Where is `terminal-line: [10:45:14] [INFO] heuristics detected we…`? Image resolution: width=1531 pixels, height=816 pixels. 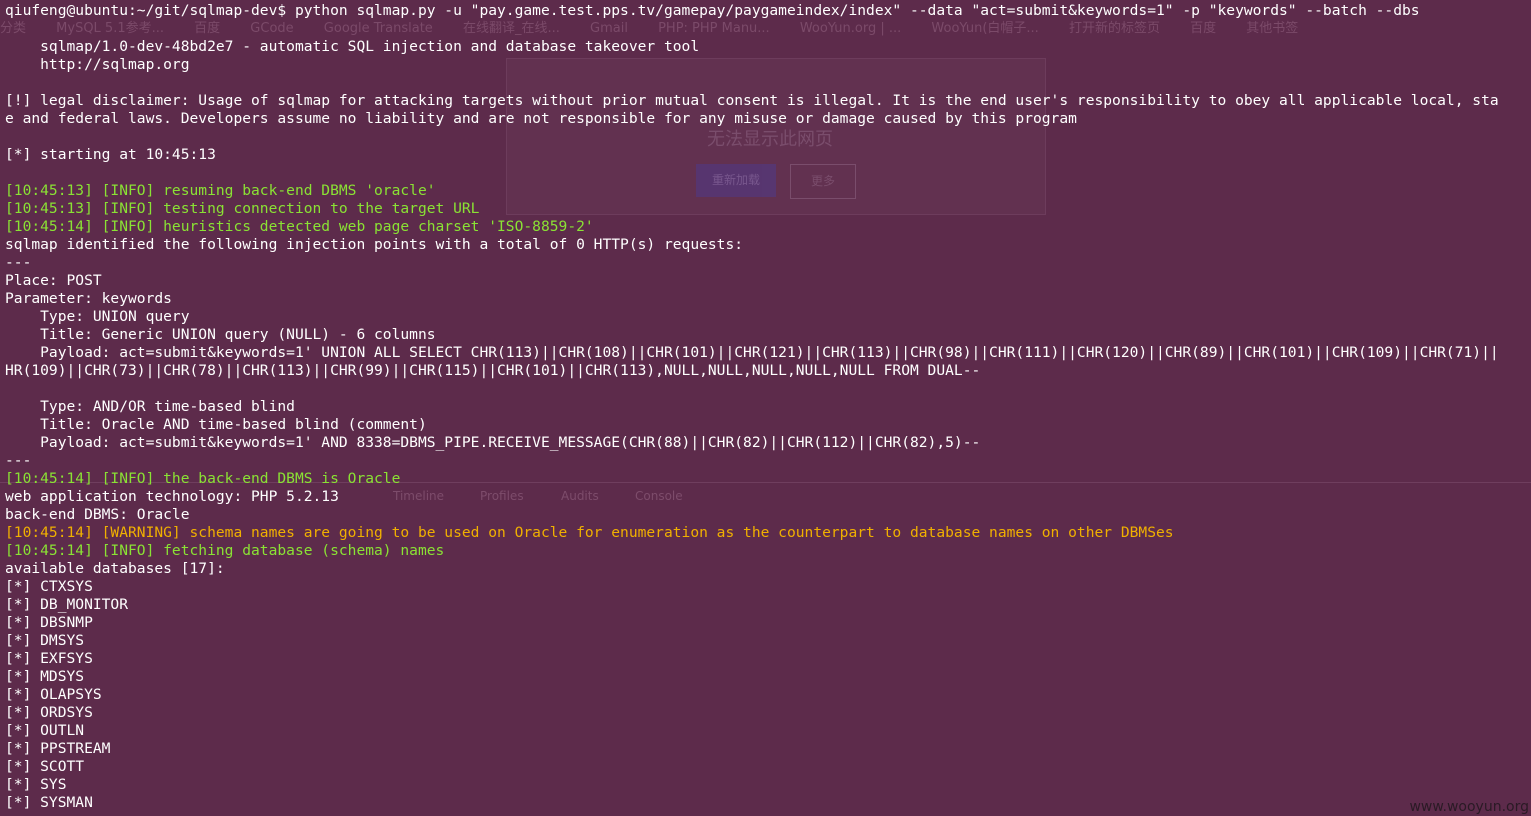 terminal-line: [10:45:14] [INFO] heuristics detected we… is located at coordinates (299, 226).